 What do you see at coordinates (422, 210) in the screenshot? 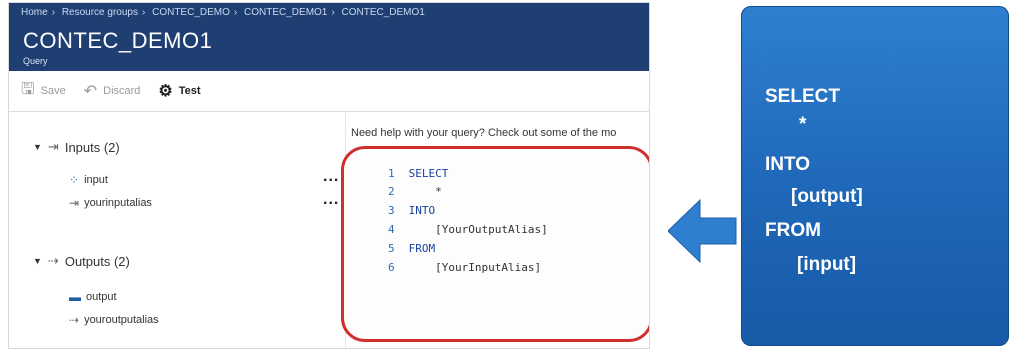
I see `code-text: INTO` at bounding box center [422, 210].